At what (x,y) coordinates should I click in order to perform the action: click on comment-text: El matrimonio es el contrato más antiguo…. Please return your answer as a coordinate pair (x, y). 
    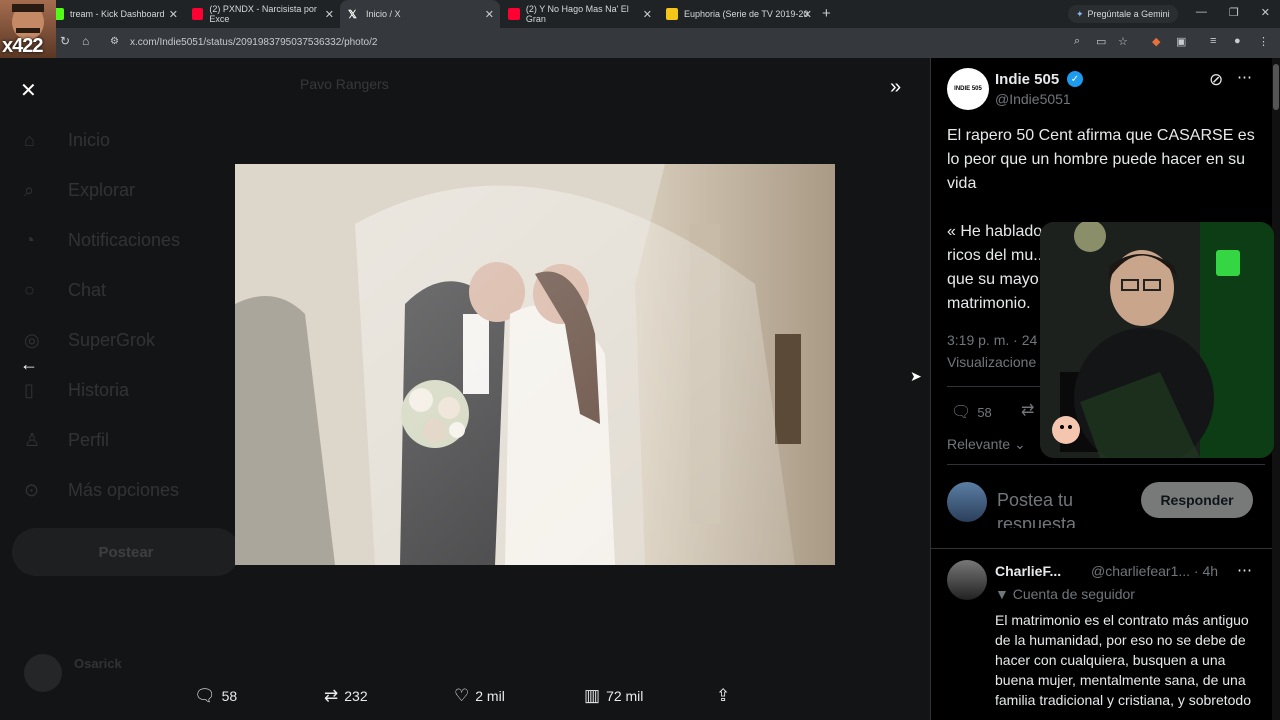
    Looking at the image, I should click on (1123, 660).